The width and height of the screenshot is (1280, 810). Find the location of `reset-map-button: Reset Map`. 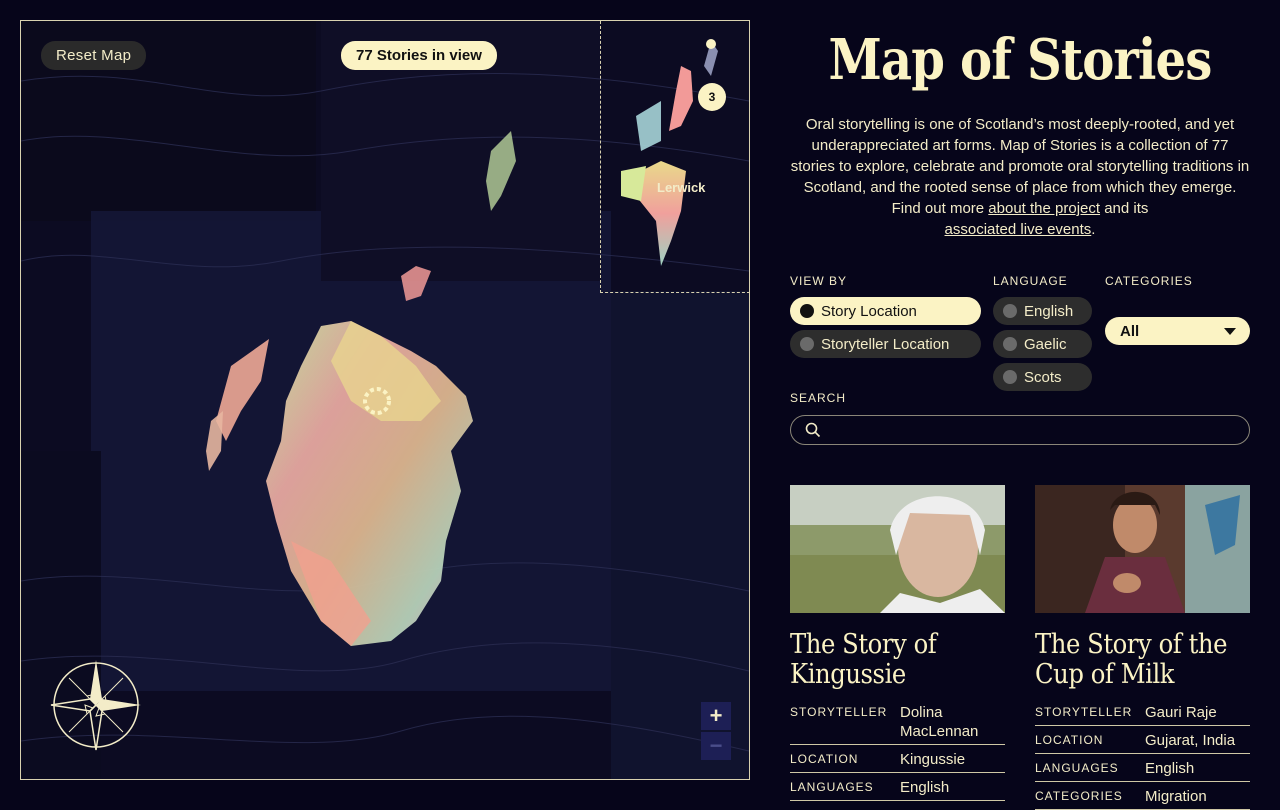

reset-map-button: Reset Map is located at coordinates (94, 55).